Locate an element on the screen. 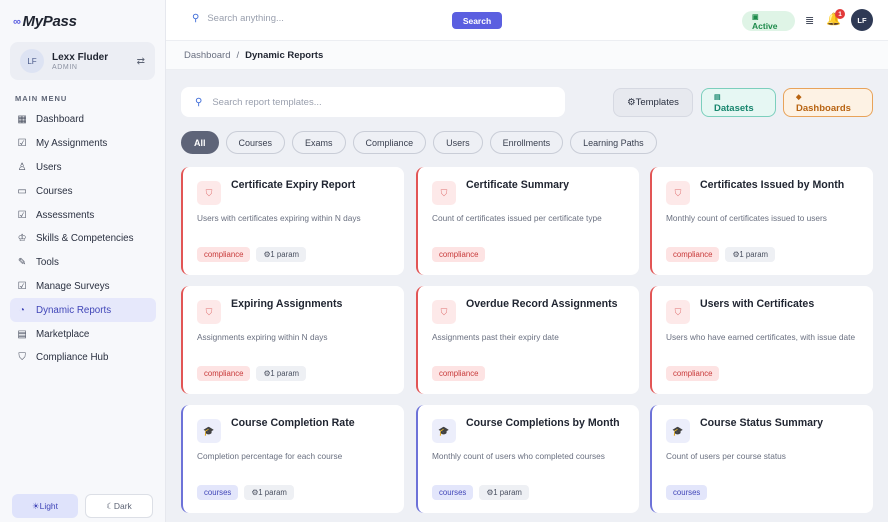 The image size is (888, 522). templates-button: ⚙Templates is located at coordinates (653, 102).